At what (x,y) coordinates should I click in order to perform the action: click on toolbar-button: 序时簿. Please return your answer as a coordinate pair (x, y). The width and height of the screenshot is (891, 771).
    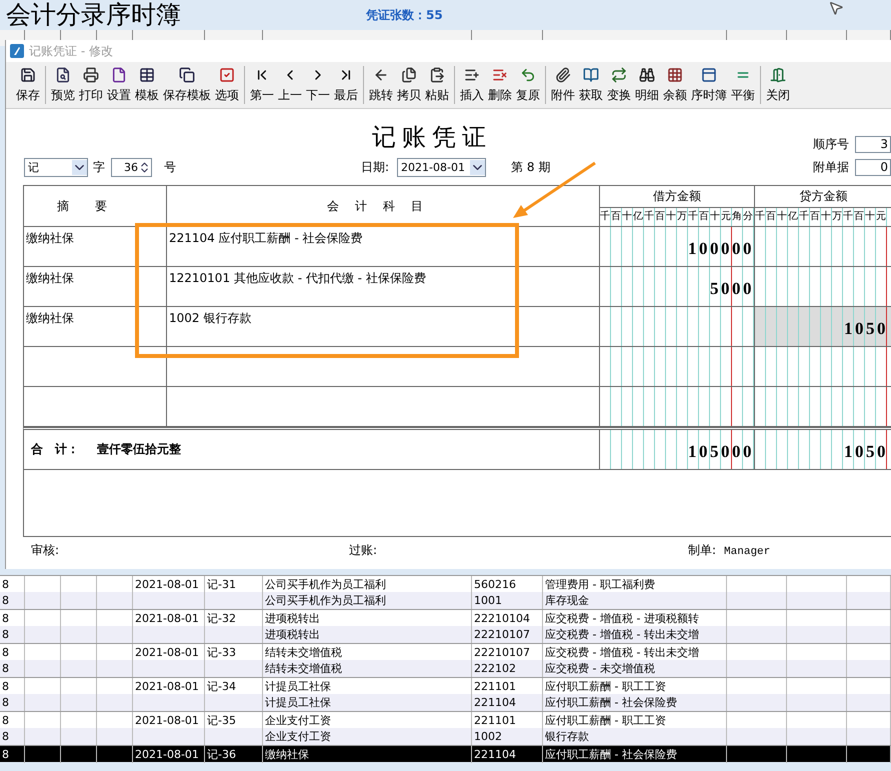
    Looking at the image, I should click on (709, 85).